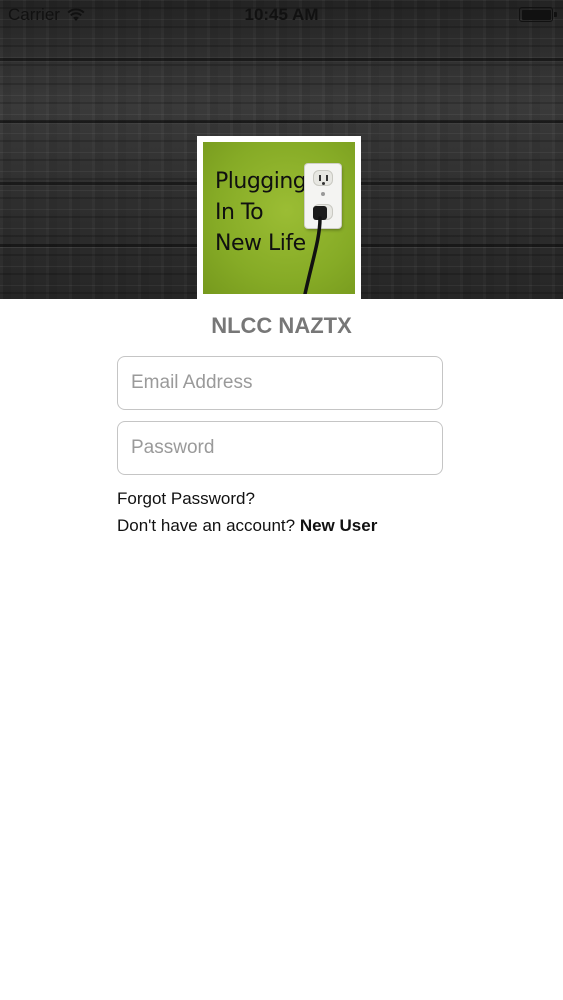 The height and width of the screenshot is (1000, 563). What do you see at coordinates (281, 325) in the screenshot?
I see `app-title: NLCC NAZTX` at bounding box center [281, 325].